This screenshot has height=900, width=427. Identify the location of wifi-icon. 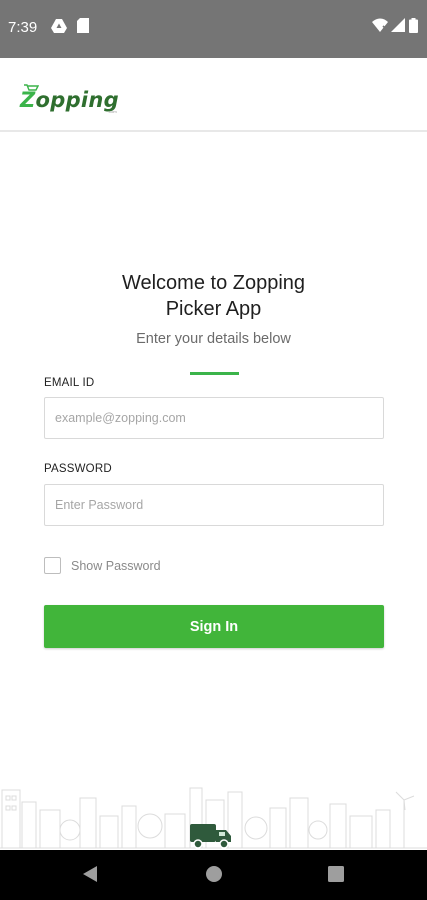
(380, 27).